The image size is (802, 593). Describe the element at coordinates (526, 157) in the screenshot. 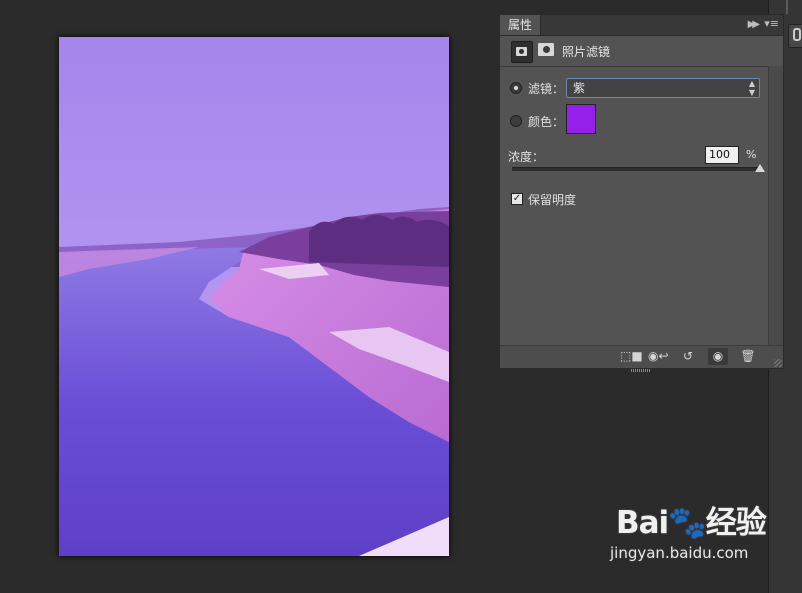

I see `density-label: 浓度：` at that location.